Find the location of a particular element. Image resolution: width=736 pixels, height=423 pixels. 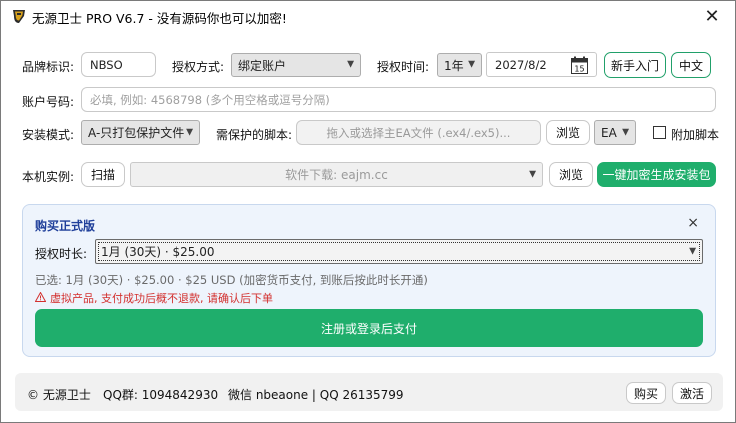

account-placeholder: 必填, 例如: 4568798 (多个用空格或逗号分隔) is located at coordinates (210, 99).